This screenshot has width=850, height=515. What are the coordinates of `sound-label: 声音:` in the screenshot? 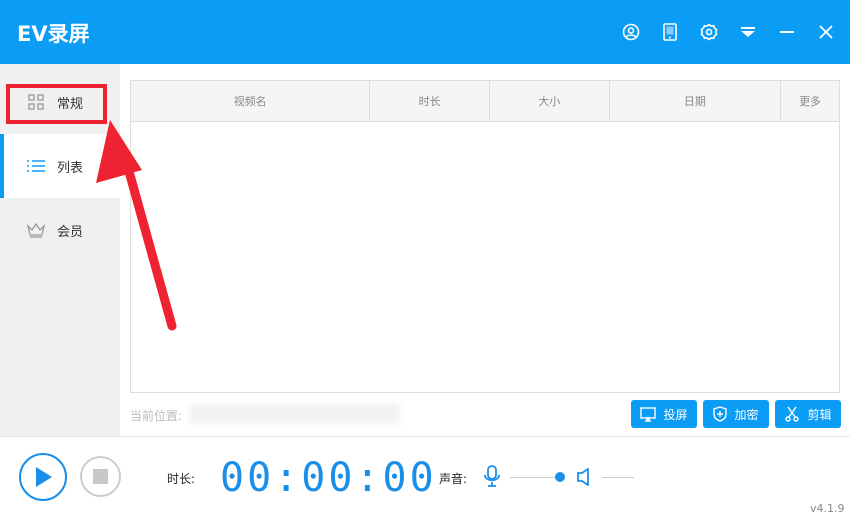 It's located at (453, 479).